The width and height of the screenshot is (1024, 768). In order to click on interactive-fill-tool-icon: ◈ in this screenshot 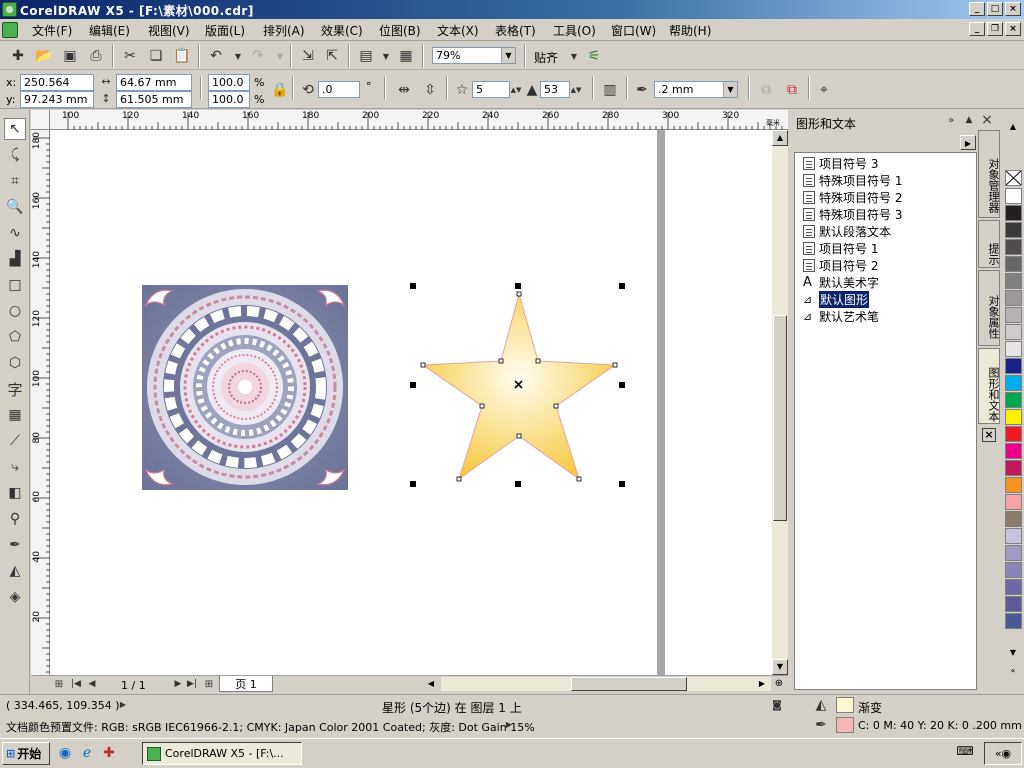, I will do `click(15, 597)`.